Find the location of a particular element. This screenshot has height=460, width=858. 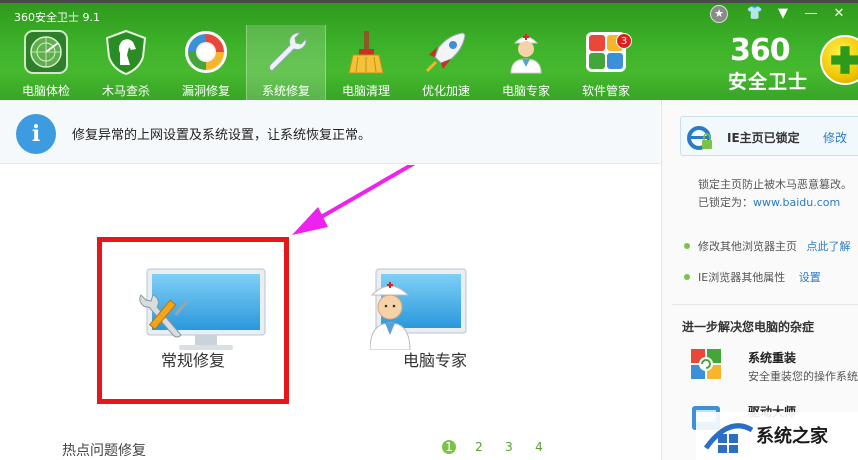

option-row: IE浏览器其他属性 设置 is located at coordinates (759, 277).